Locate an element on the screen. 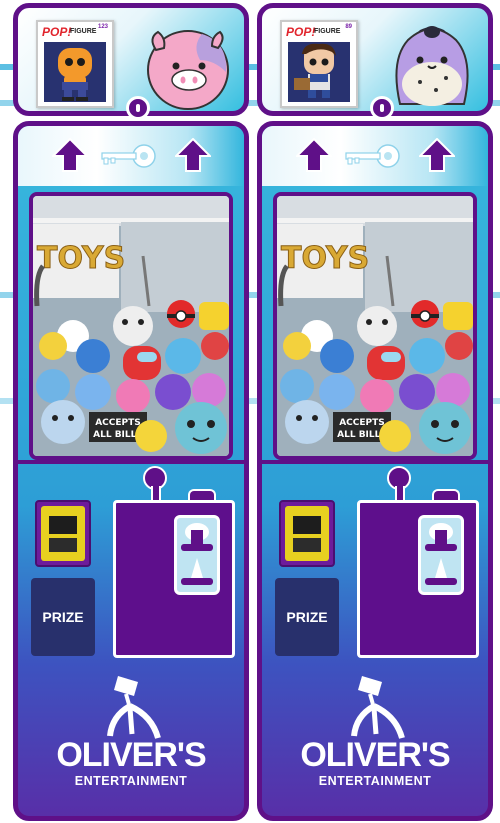  purple-ghost-plush-icon is located at coordinates (432, 66).